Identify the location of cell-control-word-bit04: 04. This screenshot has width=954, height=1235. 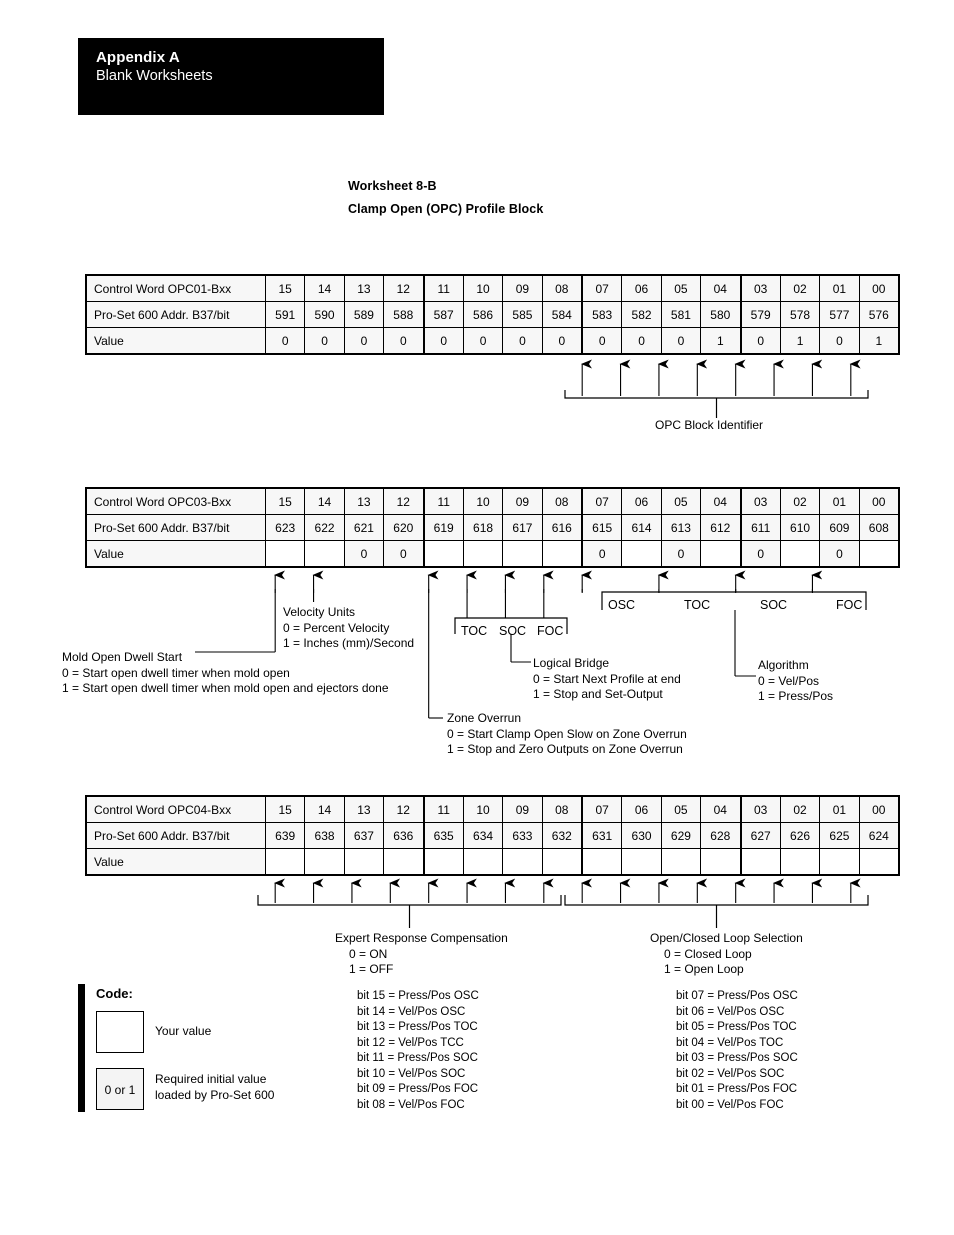
(720, 809).